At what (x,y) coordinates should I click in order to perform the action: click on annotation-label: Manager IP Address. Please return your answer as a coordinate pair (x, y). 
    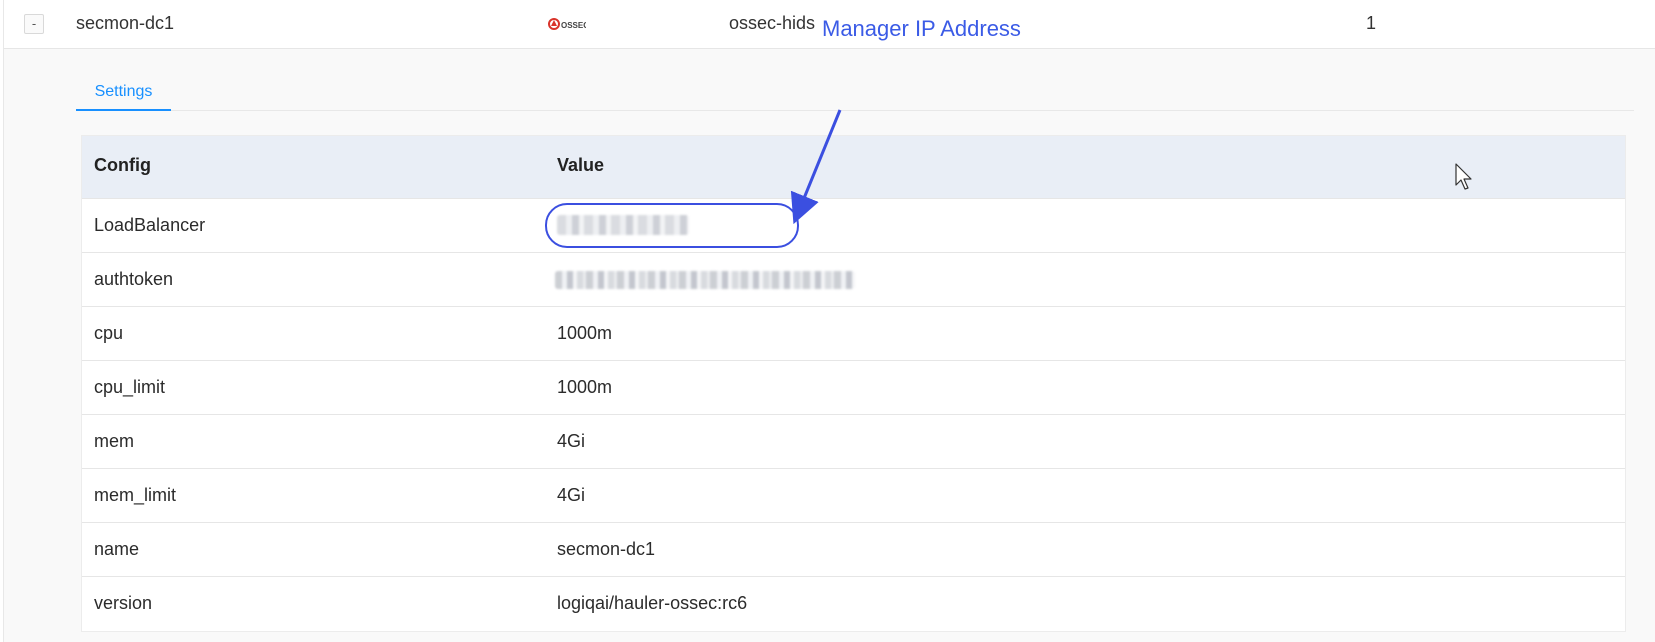
    Looking at the image, I should click on (921, 28).